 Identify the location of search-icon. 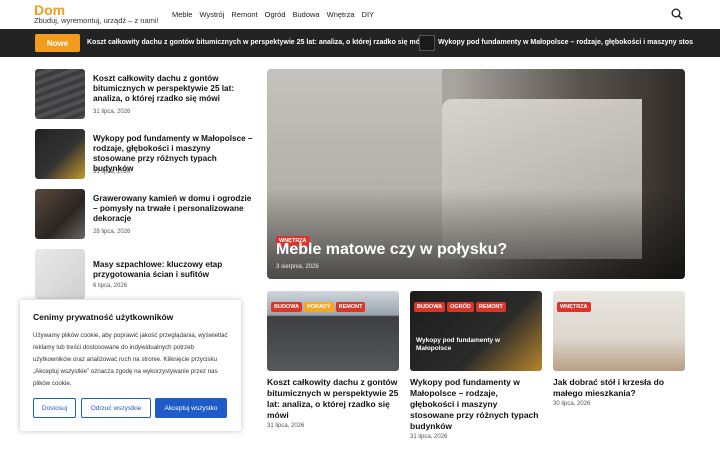
(677, 14).